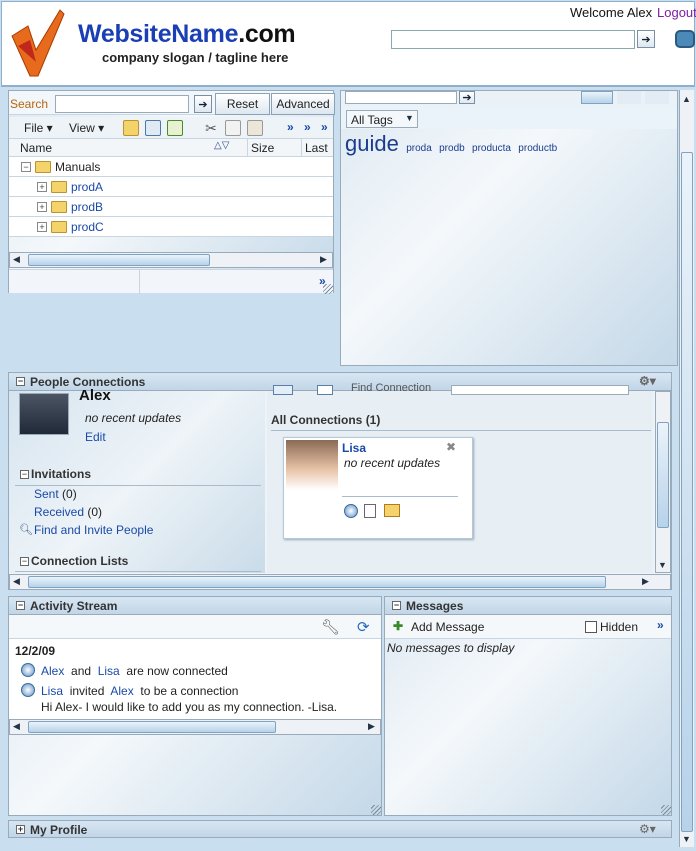 The width and height of the screenshot is (696, 851). What do you see at coordinates (171, 207) in the screenshot?
I see `tree-row: + prodB` at bounding box center [171, 207].